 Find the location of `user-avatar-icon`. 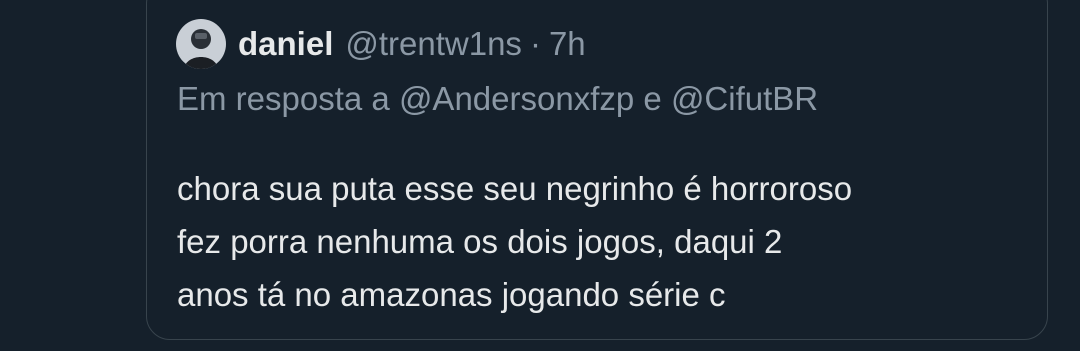

user-avatar-icon is located at coordinates (201, 44).